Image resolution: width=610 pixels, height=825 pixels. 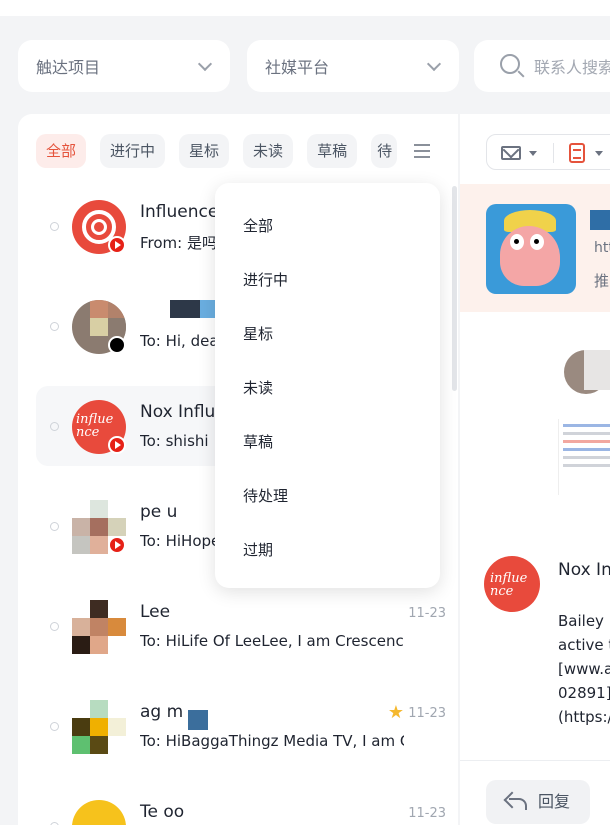 What do you see at coordinates (531, 249) in the screenshot?
I see `contact-avatar` at bounding box center [531, 249].